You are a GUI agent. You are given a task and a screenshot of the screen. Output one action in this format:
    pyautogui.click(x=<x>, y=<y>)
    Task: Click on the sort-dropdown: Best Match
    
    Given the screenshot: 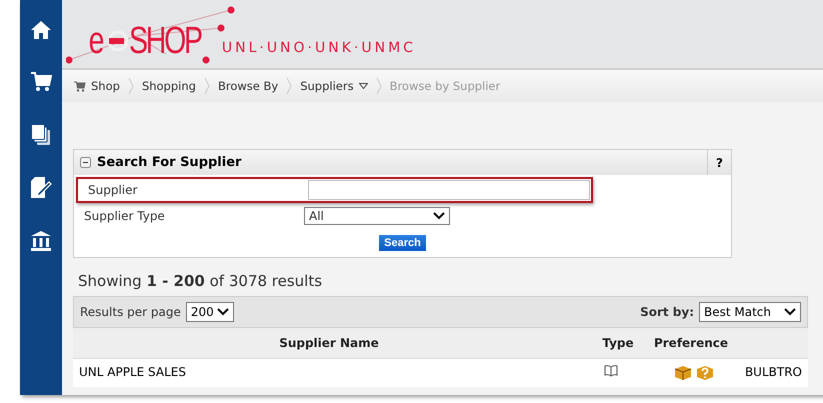 What is the action you would take?
    pyautogui.click(x=750, y=312)
    